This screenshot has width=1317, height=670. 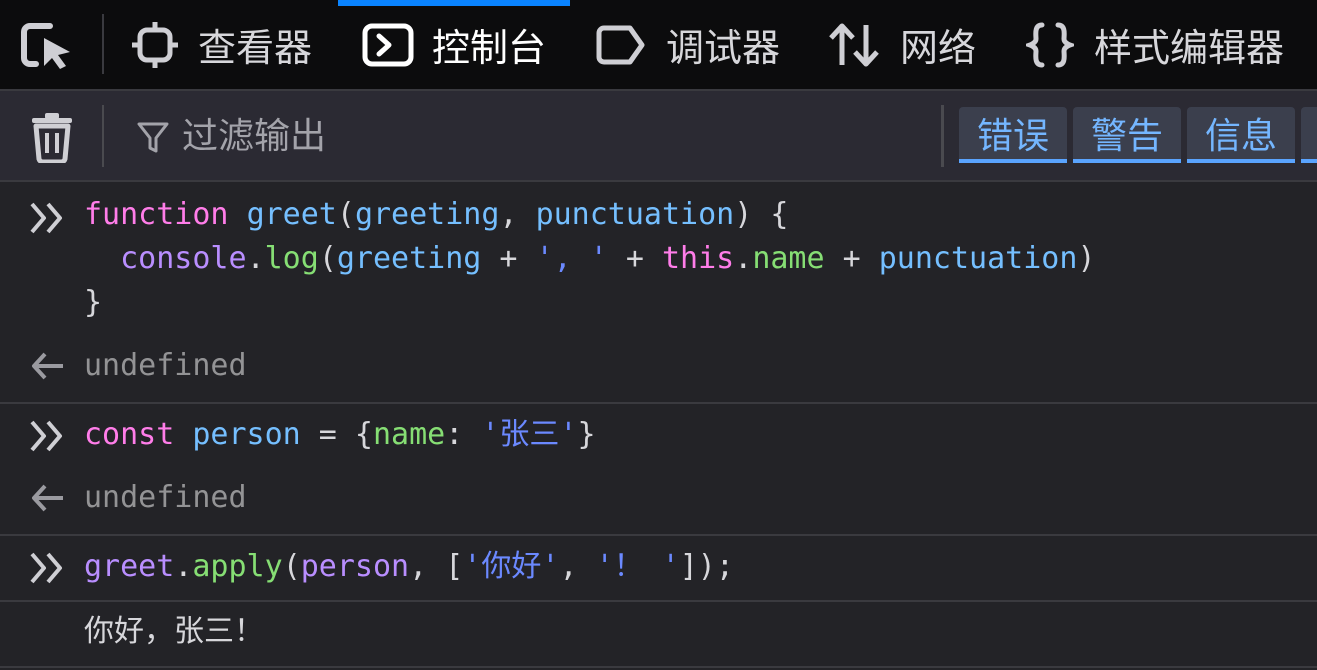 I want to click on code-token: const, so click(x=129, y=434).